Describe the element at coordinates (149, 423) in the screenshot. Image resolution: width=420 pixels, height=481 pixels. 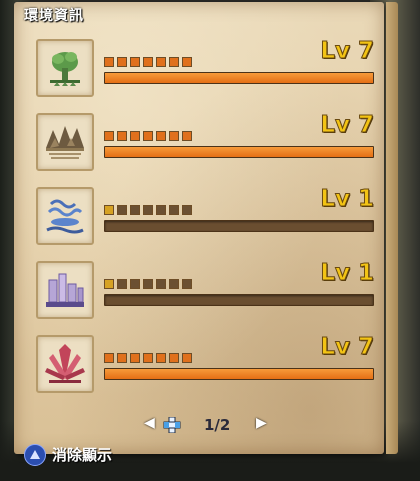
I see `prev-page-arrow: ◀` at that location.